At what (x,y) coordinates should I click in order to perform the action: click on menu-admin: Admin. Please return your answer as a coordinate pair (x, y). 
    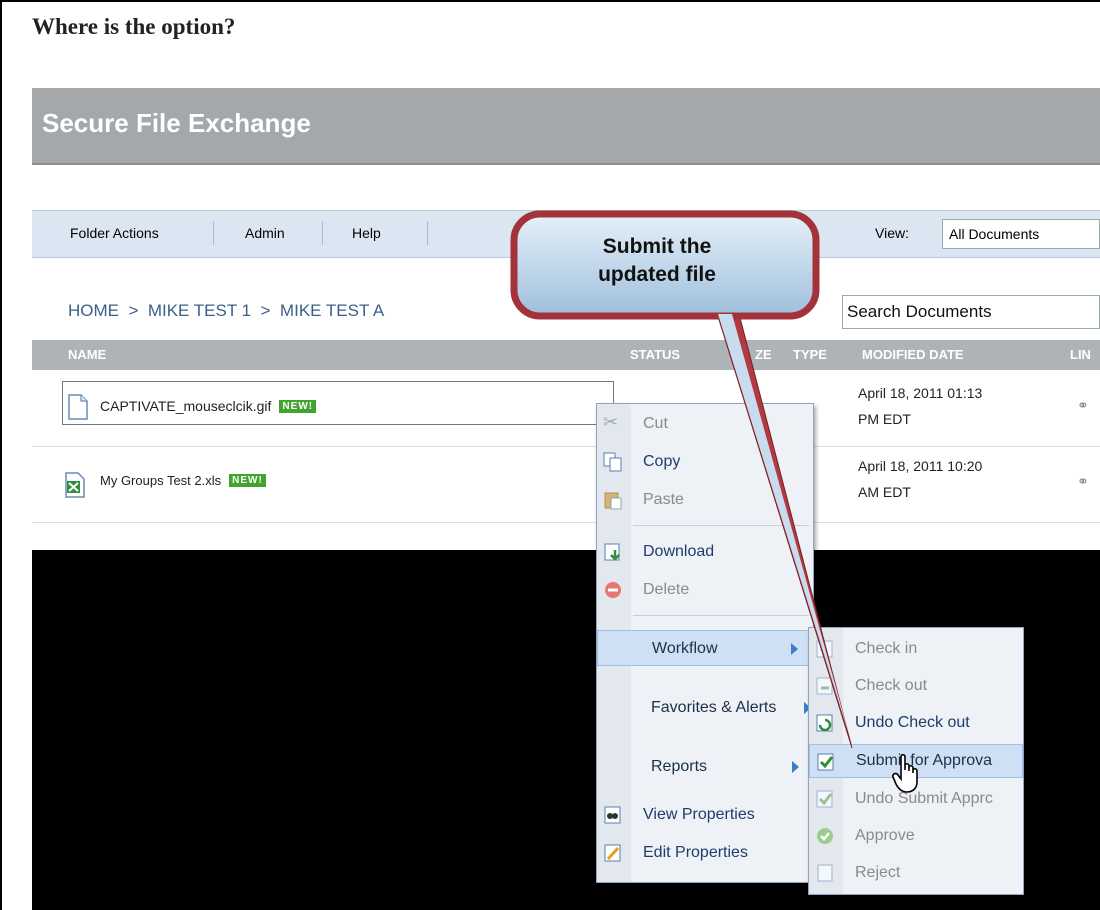
    Looking at the image, I should click on (265, 233).